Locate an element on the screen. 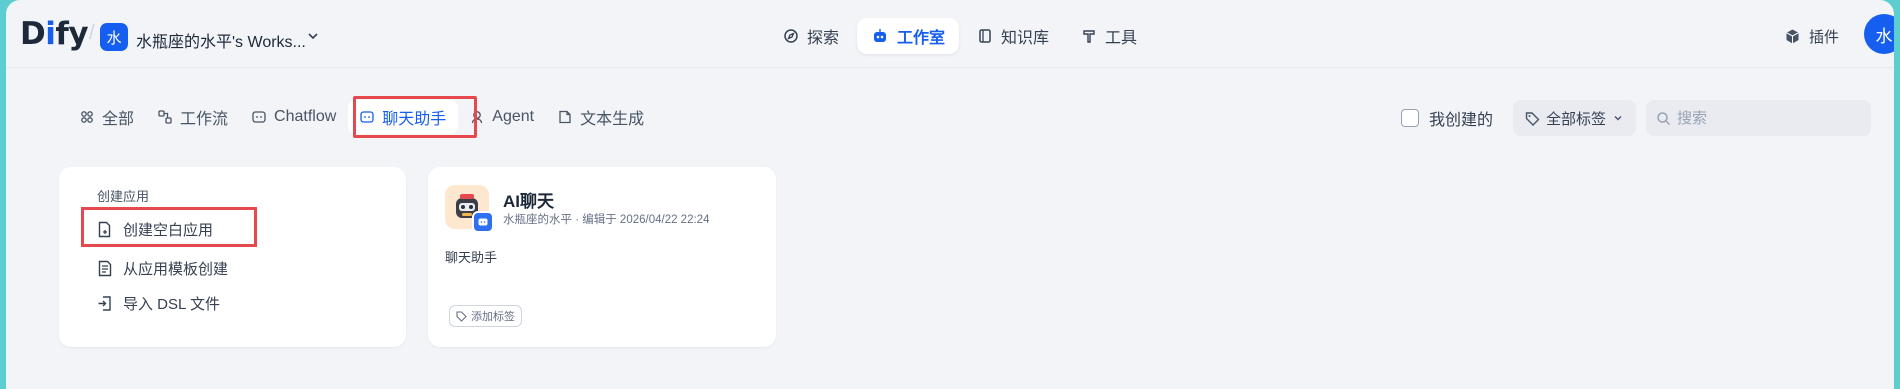 The width and height of the screenshot is (1900, 389). tab-chatflow: Chatflow is located at coordinates (294, 117).